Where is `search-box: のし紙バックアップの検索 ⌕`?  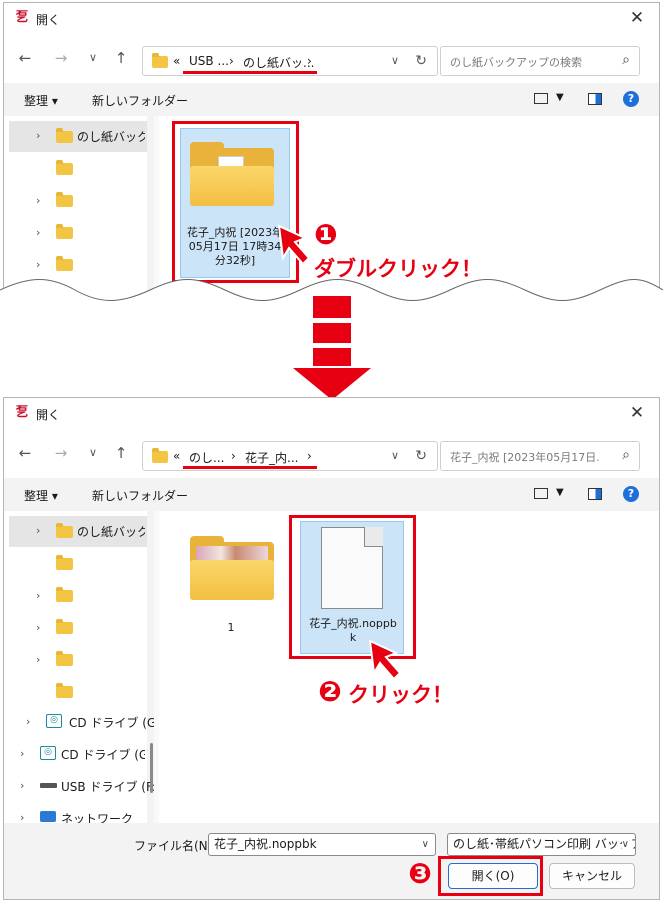
search-box: のし紙バックアップの検索 ⌕ is located at coordinates (540, 61).